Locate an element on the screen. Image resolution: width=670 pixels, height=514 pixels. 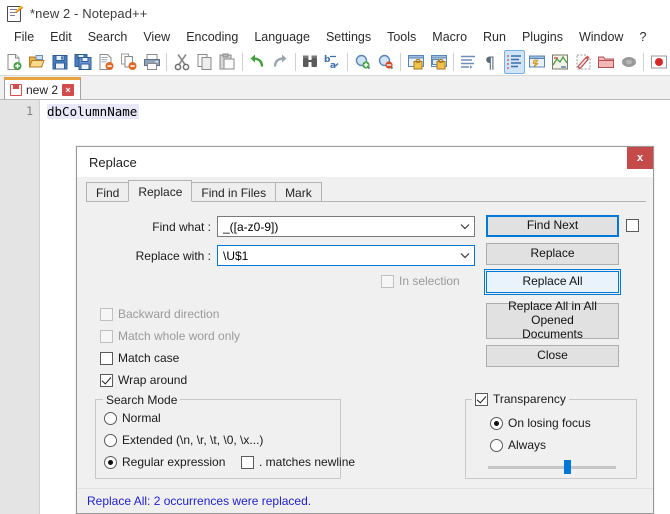
monitoring-icon is located at coordinates (628, 62).